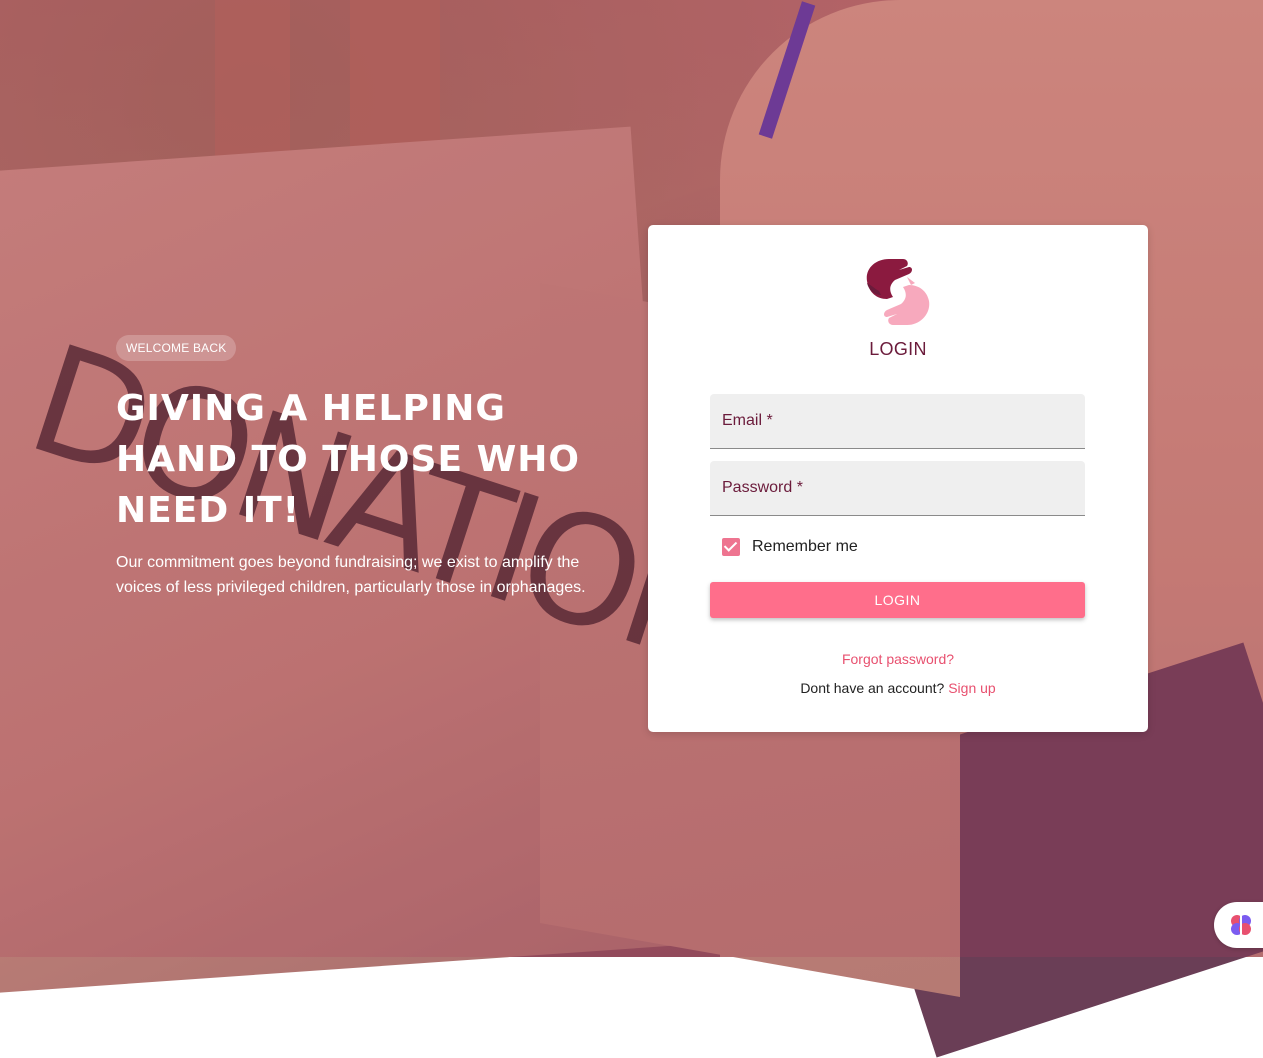 This screenshot has width=1263, height=1058. Describe the element at coordinates (176, 348) in the screenshot. I see `welcome-badge: WELCOME BACK` at that location.